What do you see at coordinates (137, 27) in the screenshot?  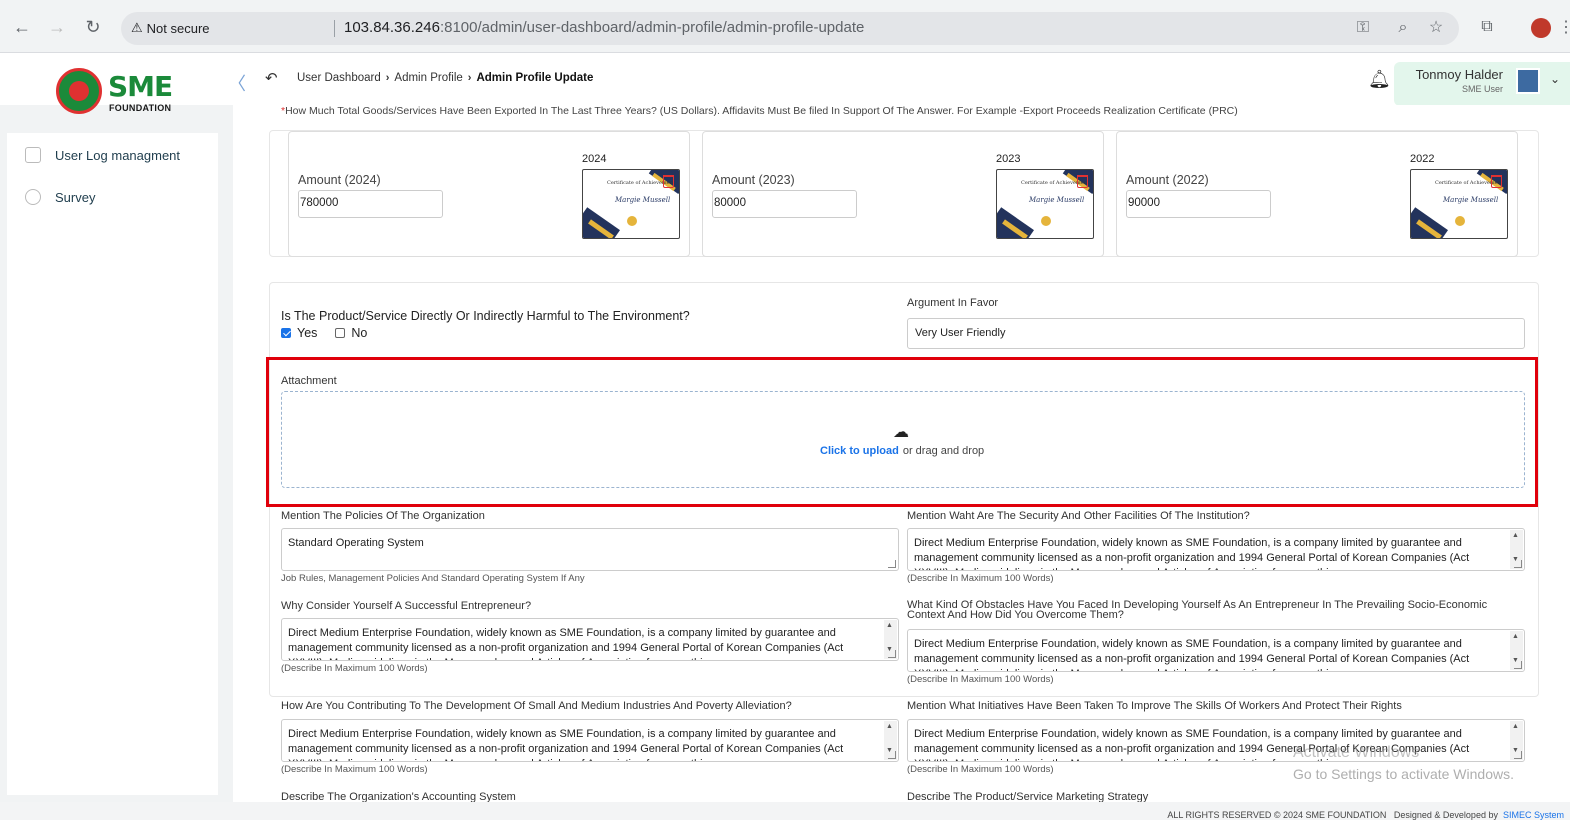 I see `warning-icon: ⚠` at bounding box center [137, 27].